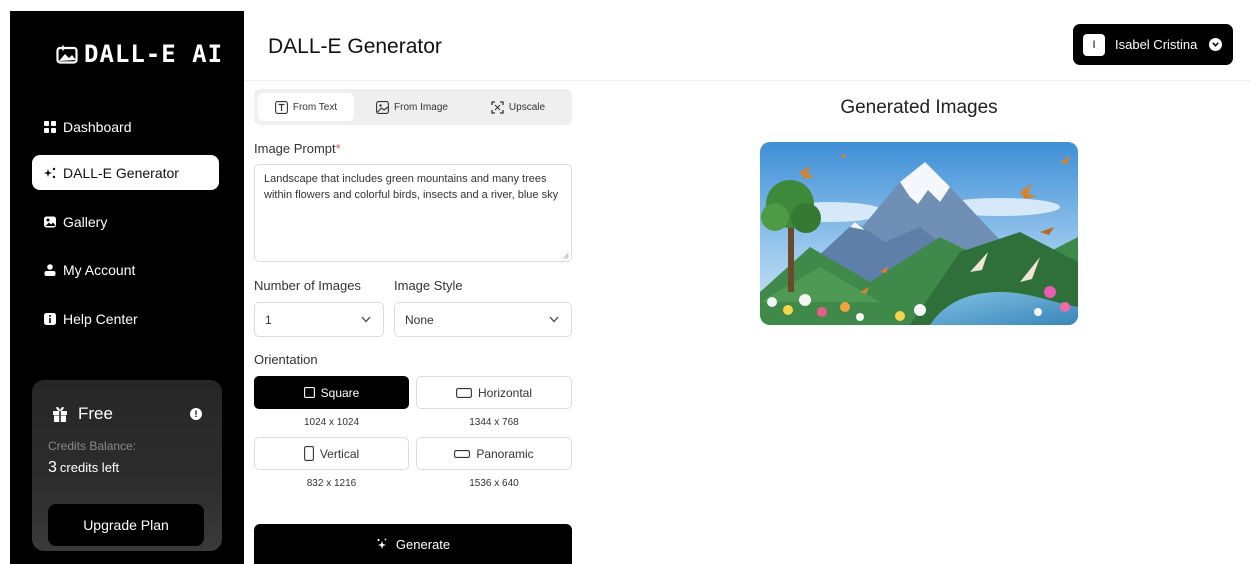 Image resolution: width=1250 pixels, height=564 pixels. Describe the element at coordinates (99, 269) in the screenshot. I see `sidebar-item-label: My Account` at that location.